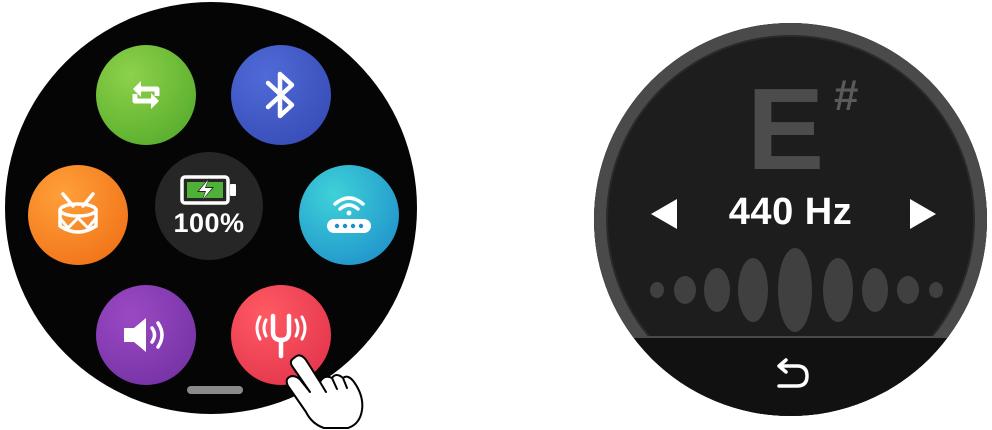 This screenshot has width=992, height=430. I want to click on note-name: E, so click(785, 129).